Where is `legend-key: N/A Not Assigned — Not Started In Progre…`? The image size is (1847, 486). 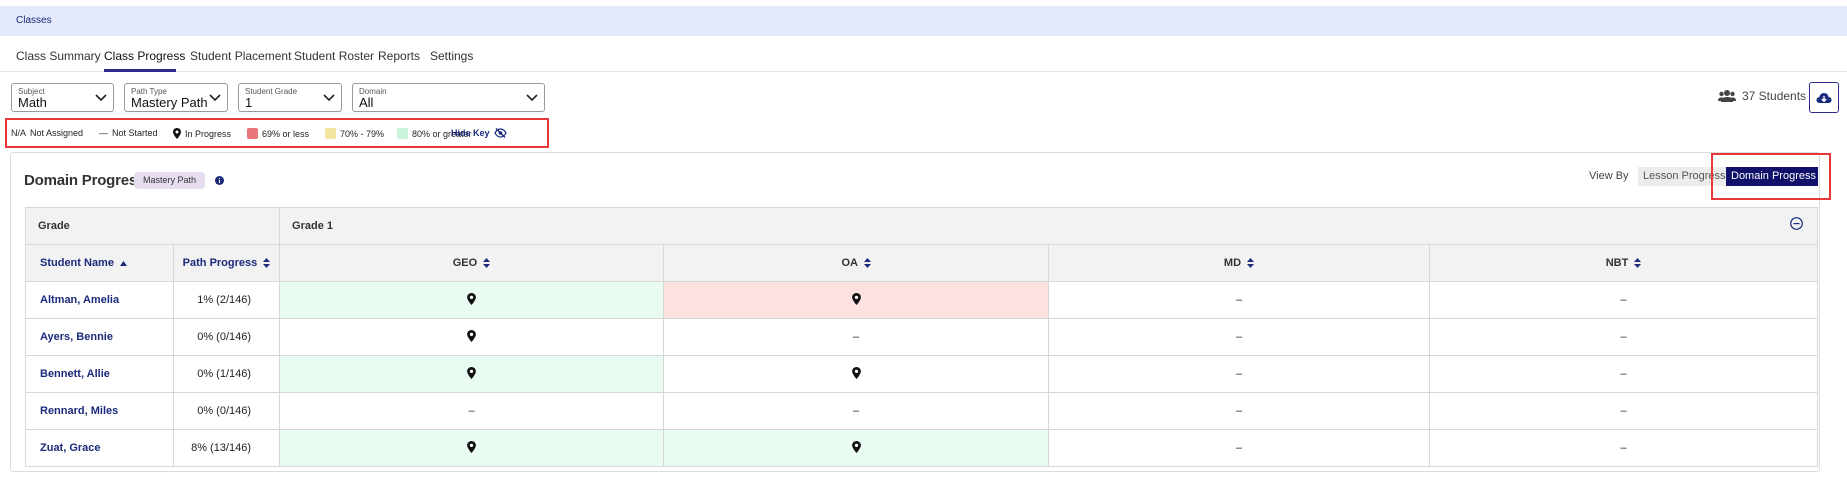
legend-key: N/A Not Assigned — Not Started In Progre… is located at coordinates (277, 133).